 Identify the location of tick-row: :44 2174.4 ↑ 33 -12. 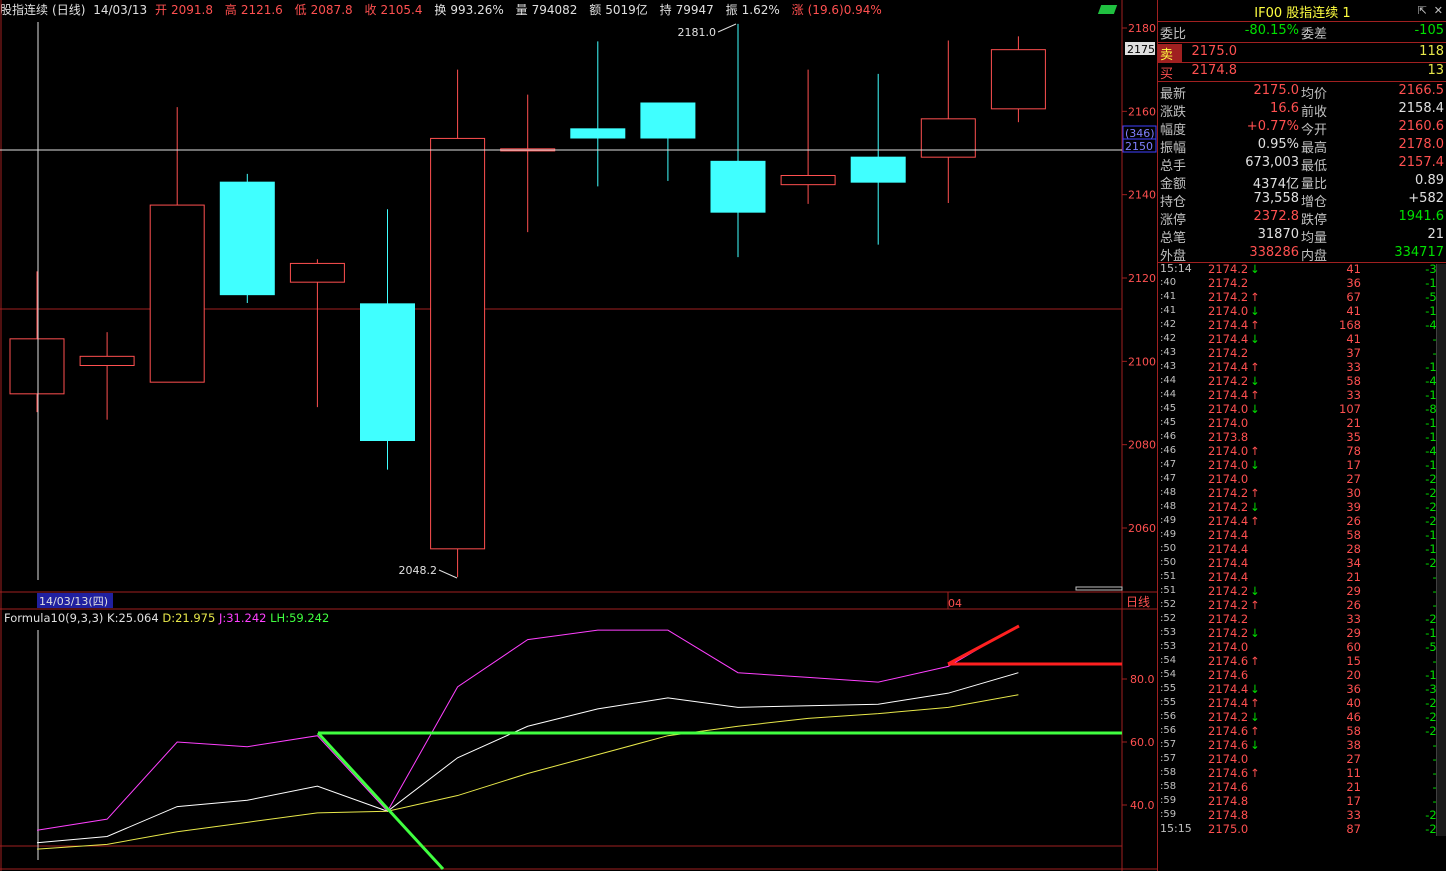
(1302, 395).